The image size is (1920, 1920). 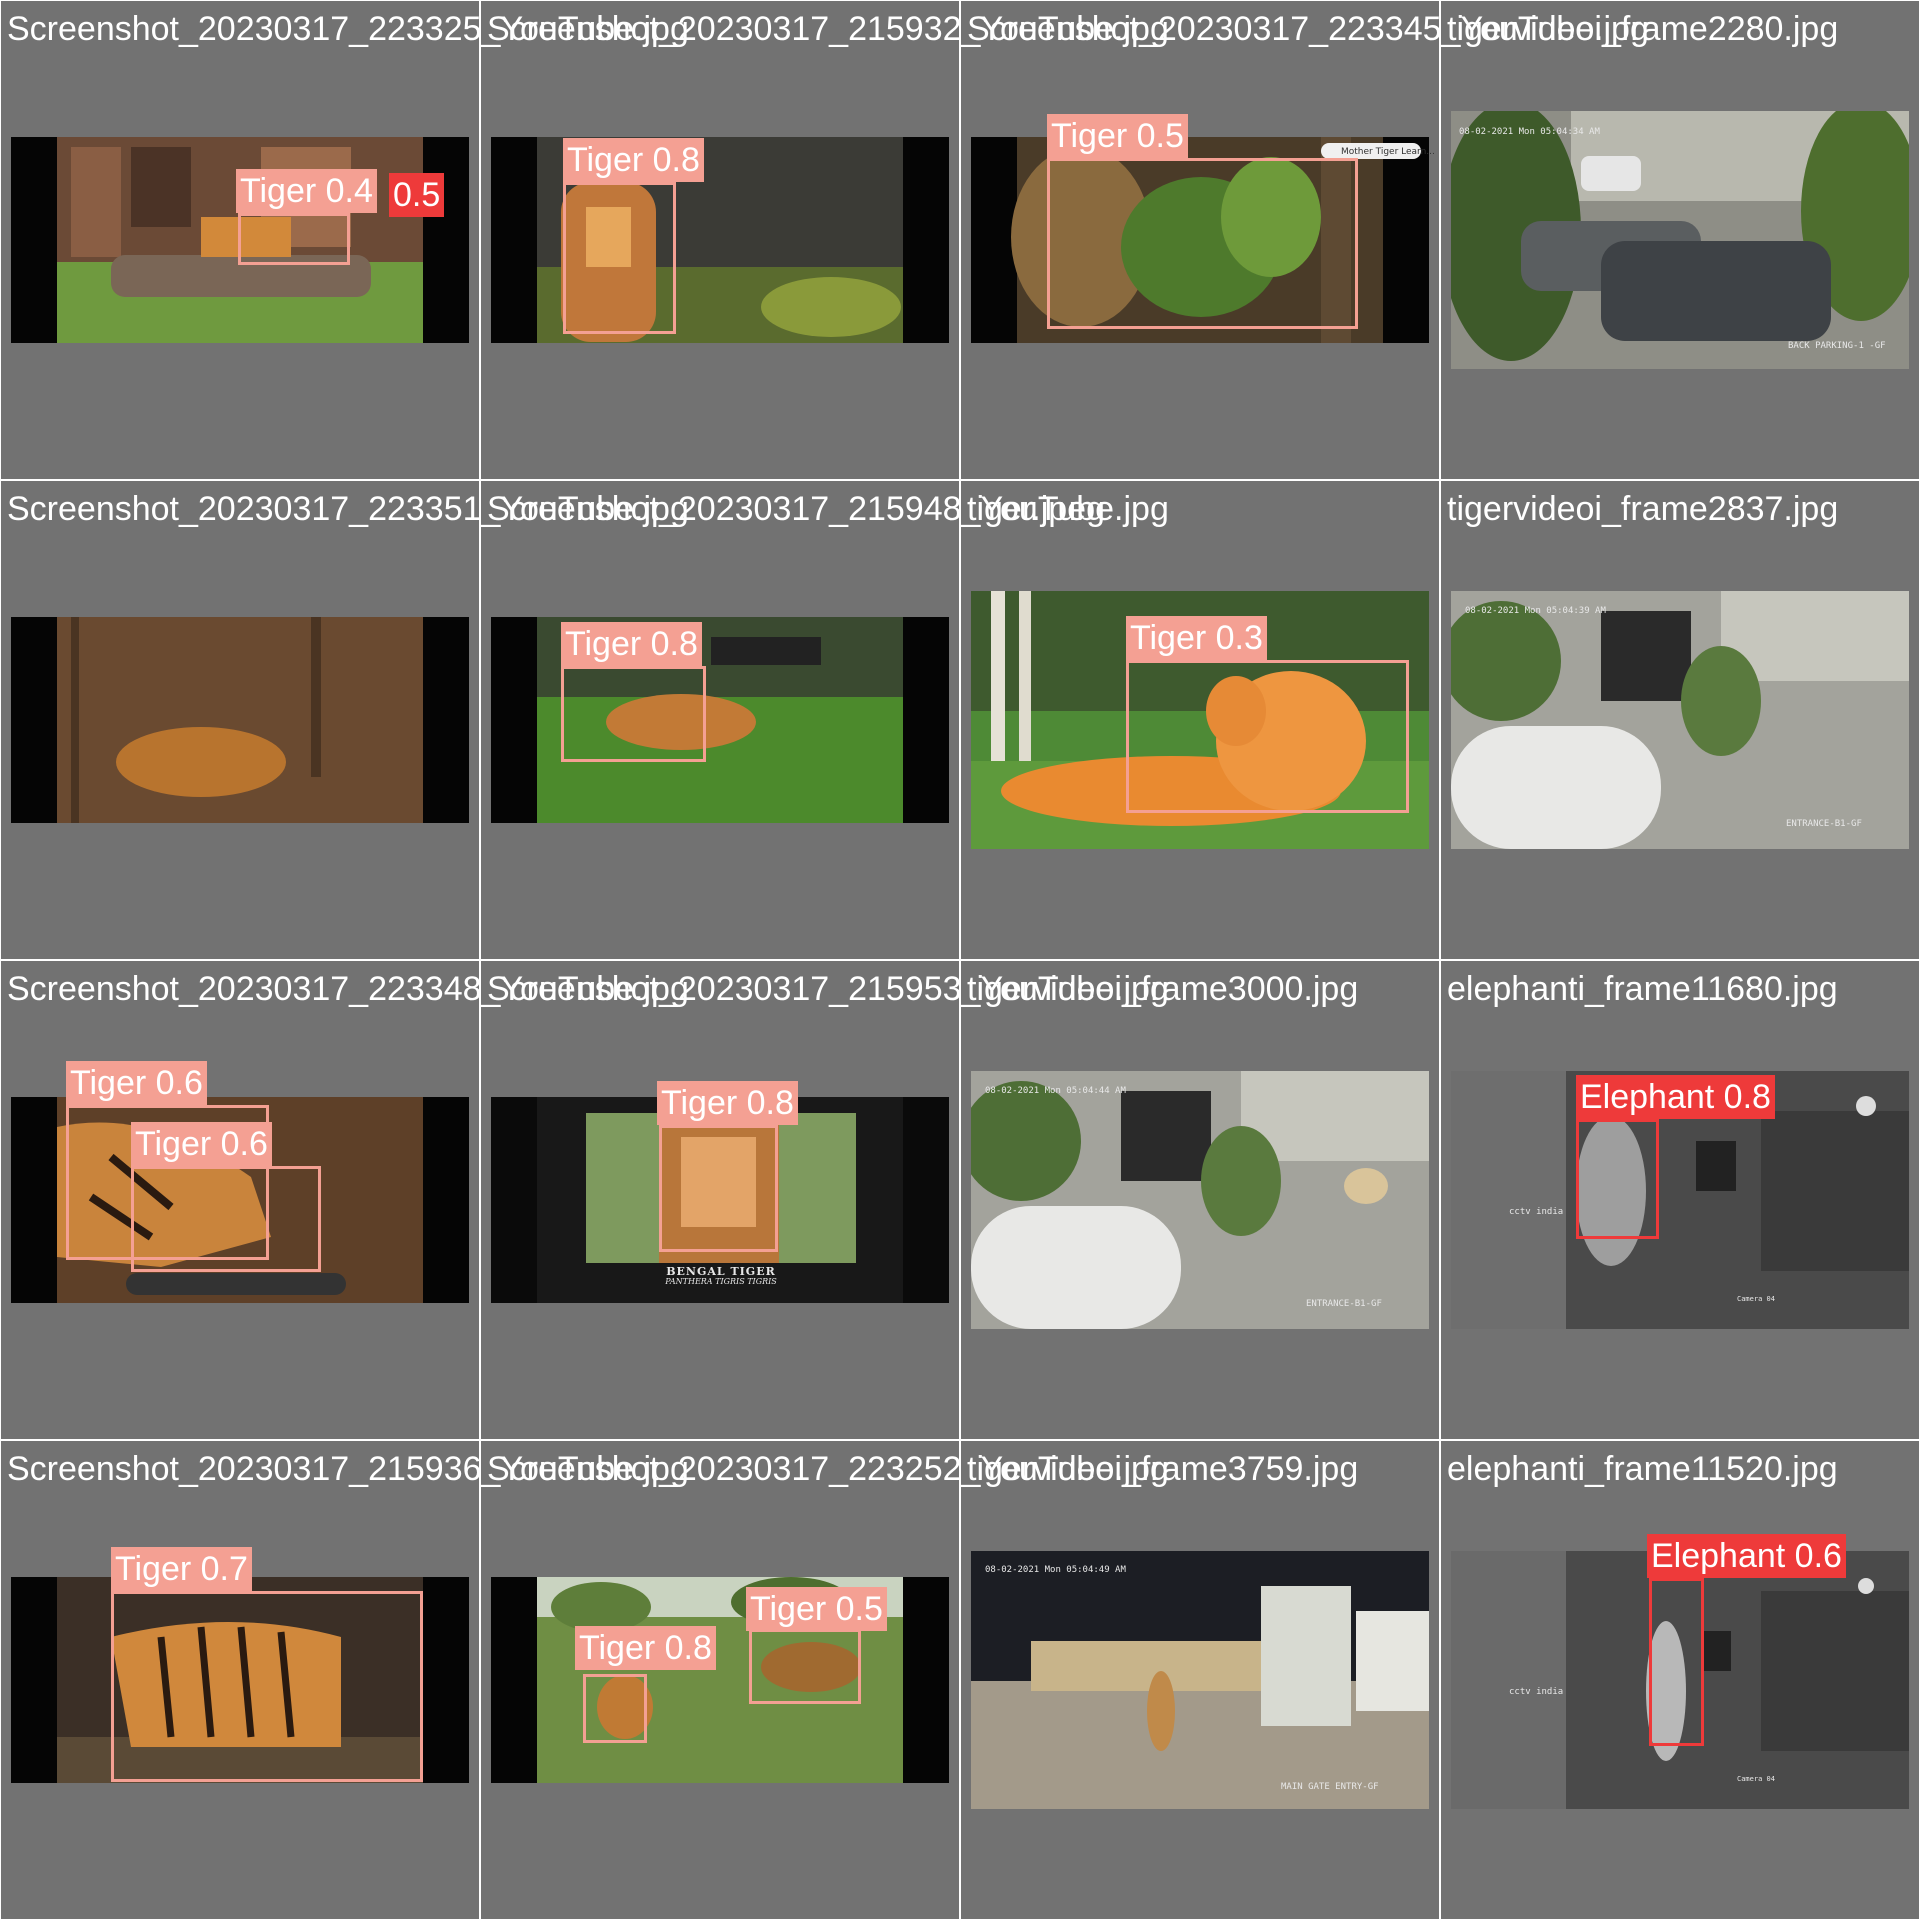 What do you see at coordinates (1642, 1469) in the screenshot?
I see `tile-title: elephanti_frame11520.jpg` at bounding box center [1642, 1469].